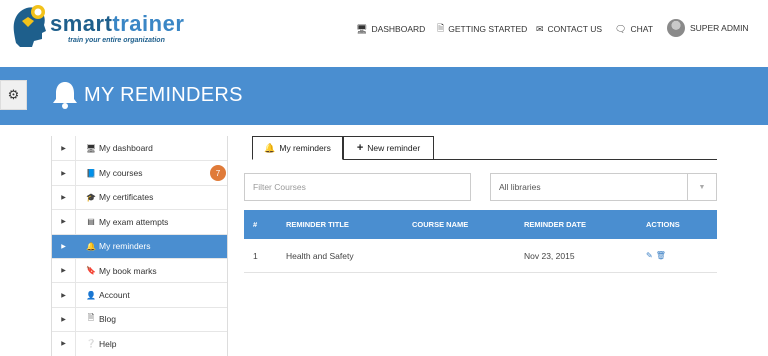  What do you see at coordinates (305, 148) in the screenshot?
I see `tab-label: My reminders` at bounding box center [305, 148].